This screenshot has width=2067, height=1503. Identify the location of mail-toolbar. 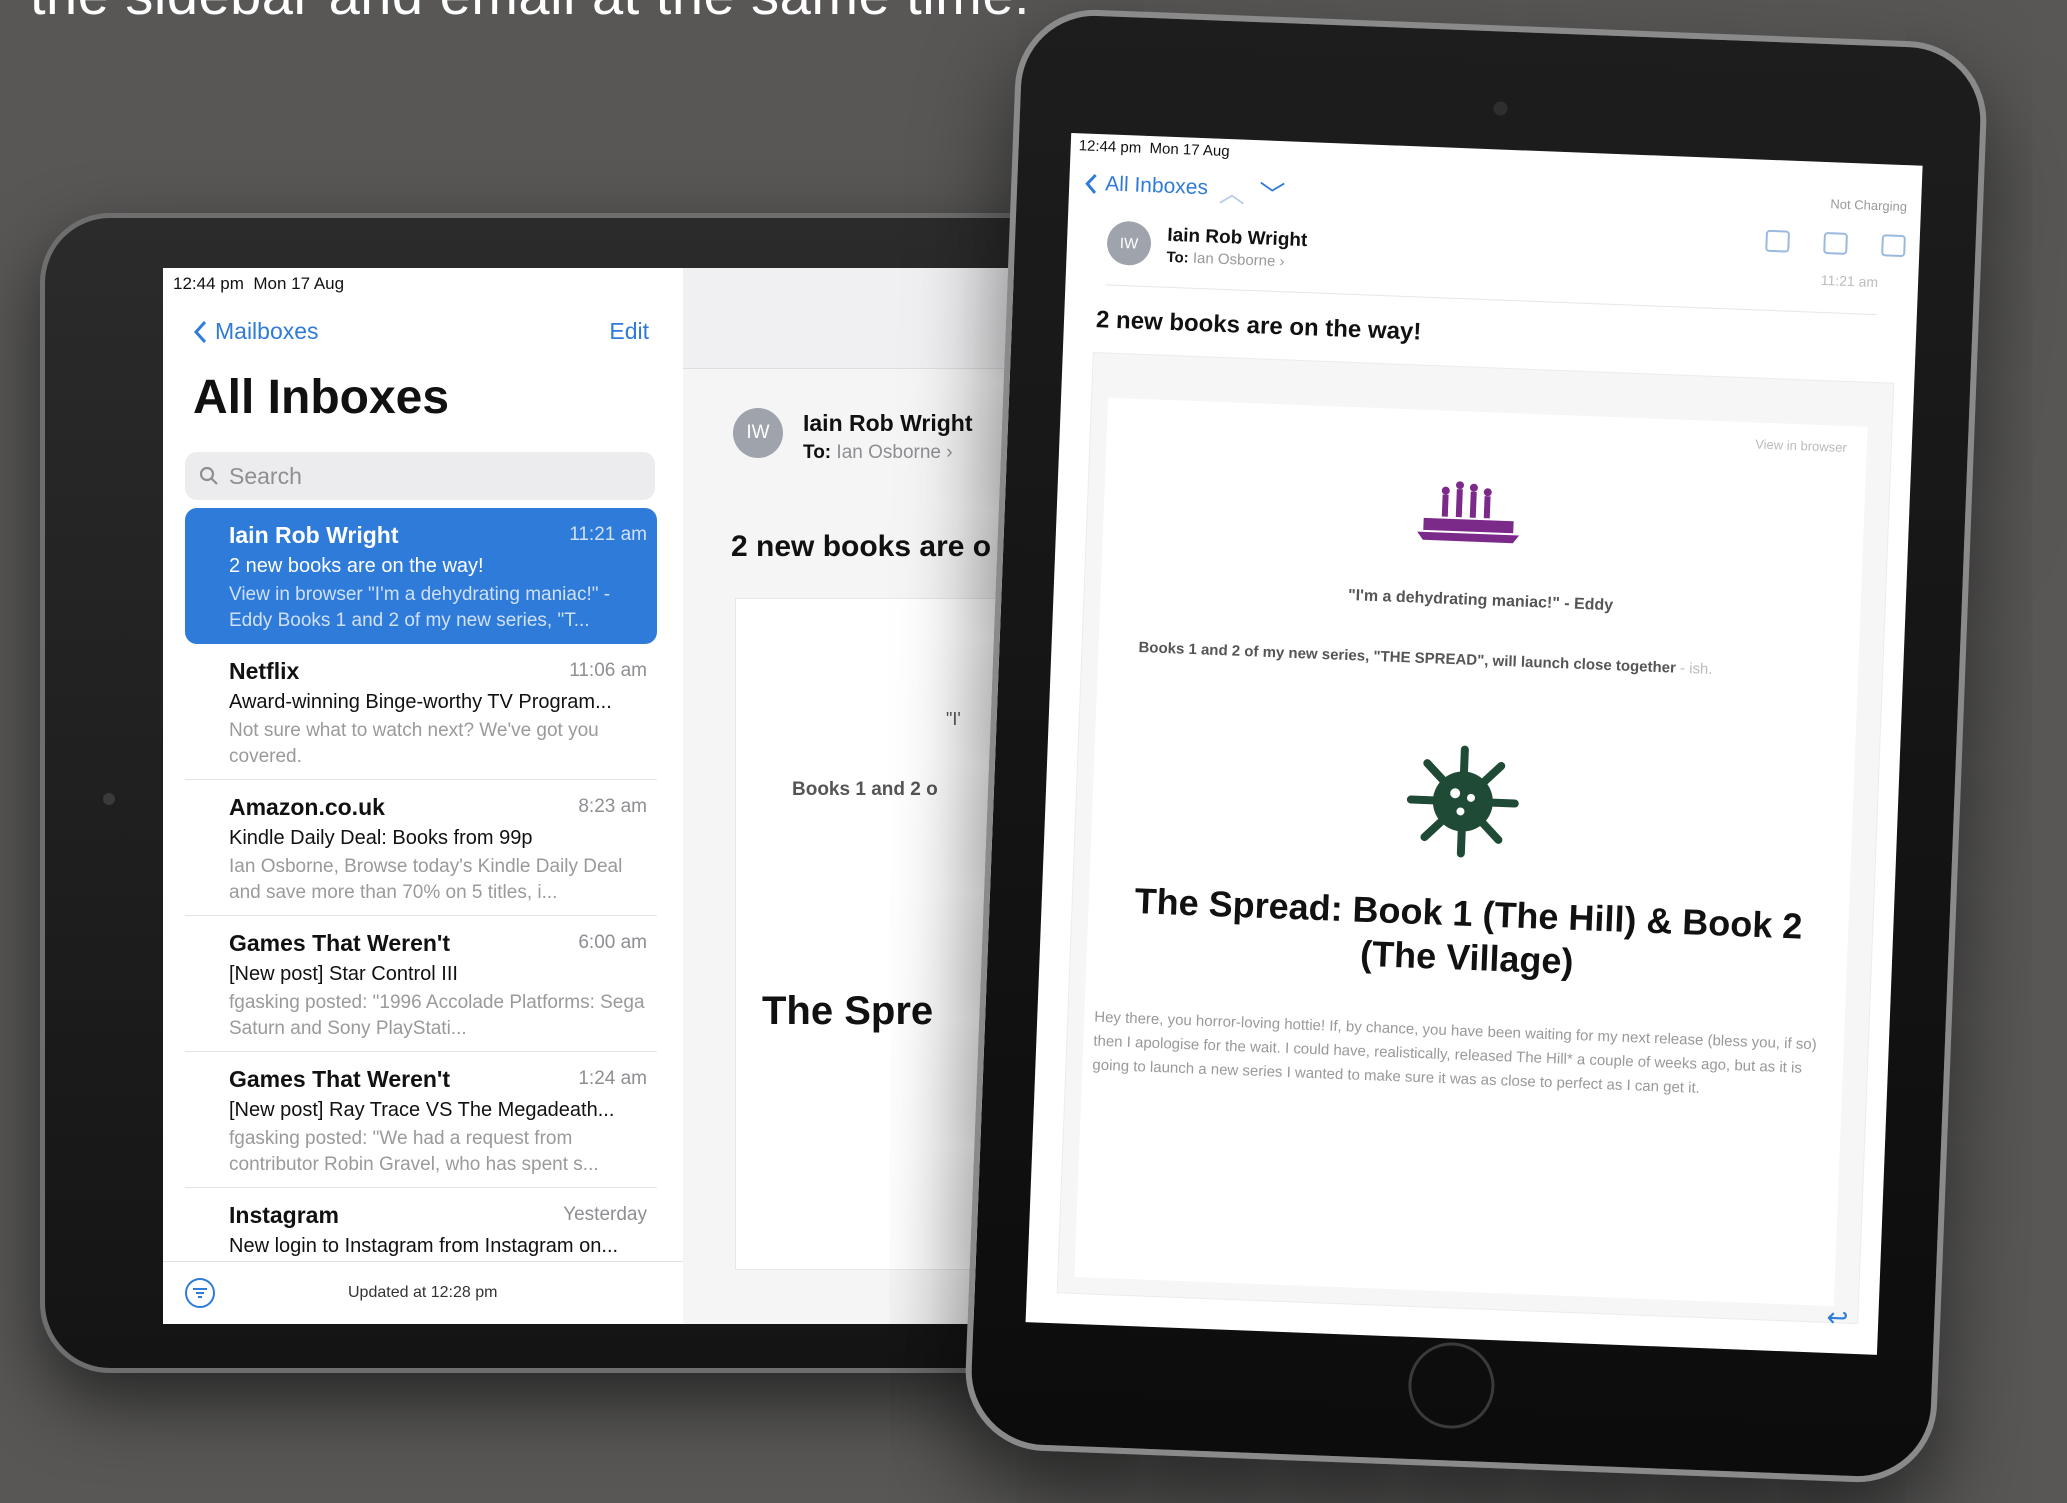
(1835, 243).